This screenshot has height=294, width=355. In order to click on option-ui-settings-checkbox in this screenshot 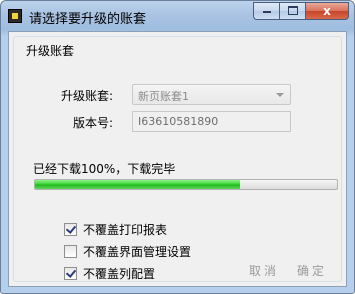, I will do `click(70, 251)`.